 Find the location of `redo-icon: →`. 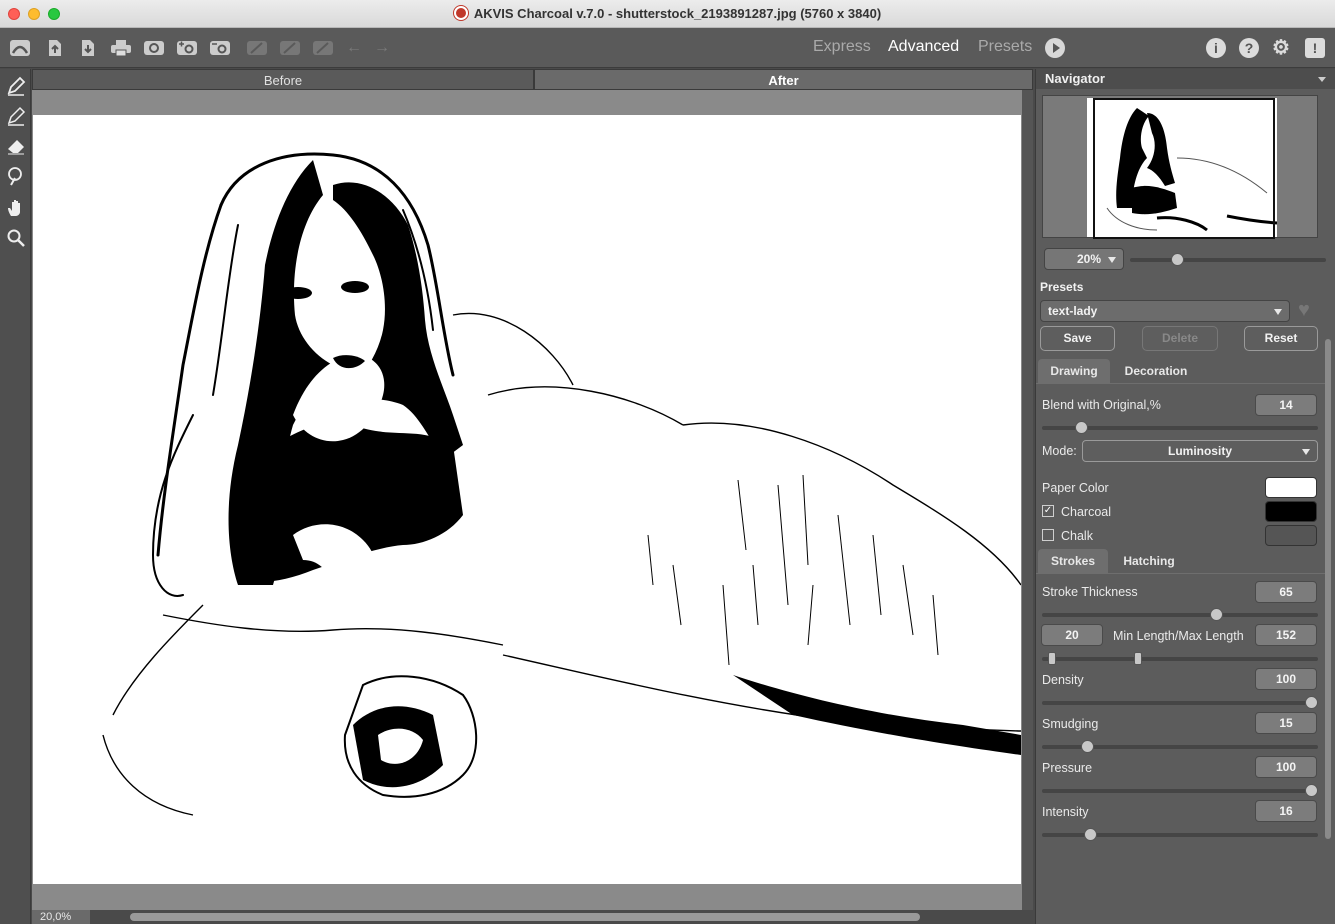

redo-icon: → is located at coordinates (382, 48).